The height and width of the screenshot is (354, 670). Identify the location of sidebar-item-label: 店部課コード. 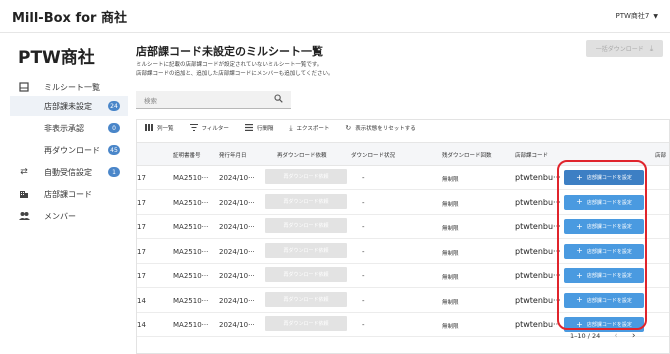
(68, 194).